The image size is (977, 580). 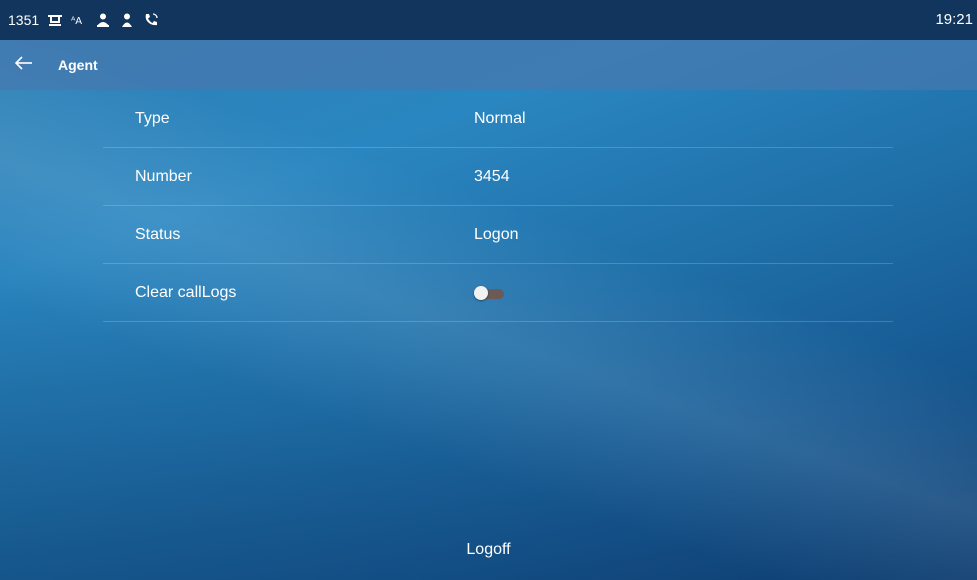 What do you see at coordinates (186, 292) in the screenshot?
I see `clear-call-logs-label: Clear callLogs` at bounding box center [186, 292].